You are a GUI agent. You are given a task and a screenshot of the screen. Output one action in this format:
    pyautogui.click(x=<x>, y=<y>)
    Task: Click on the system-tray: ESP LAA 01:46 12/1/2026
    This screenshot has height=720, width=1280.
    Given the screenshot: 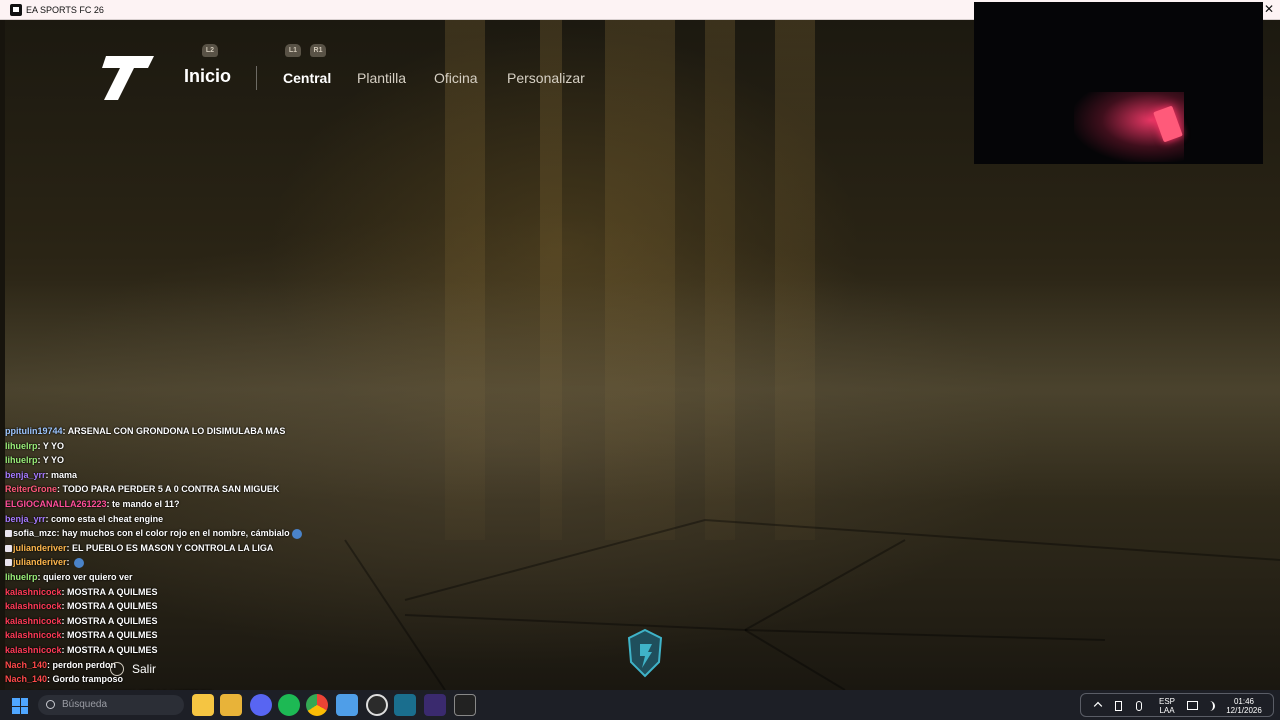 What is the action you would take?
    pyautogui.click(x=1177, y=705)
    